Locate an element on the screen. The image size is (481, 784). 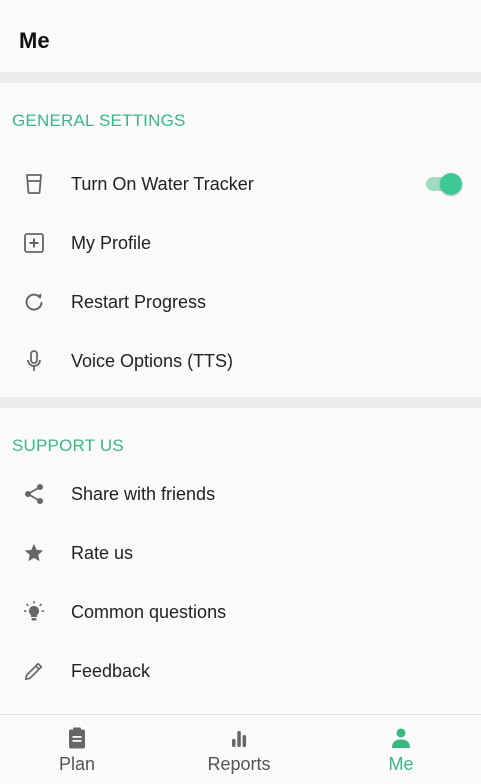
page-title: Me is located at coordinates (34, 40).